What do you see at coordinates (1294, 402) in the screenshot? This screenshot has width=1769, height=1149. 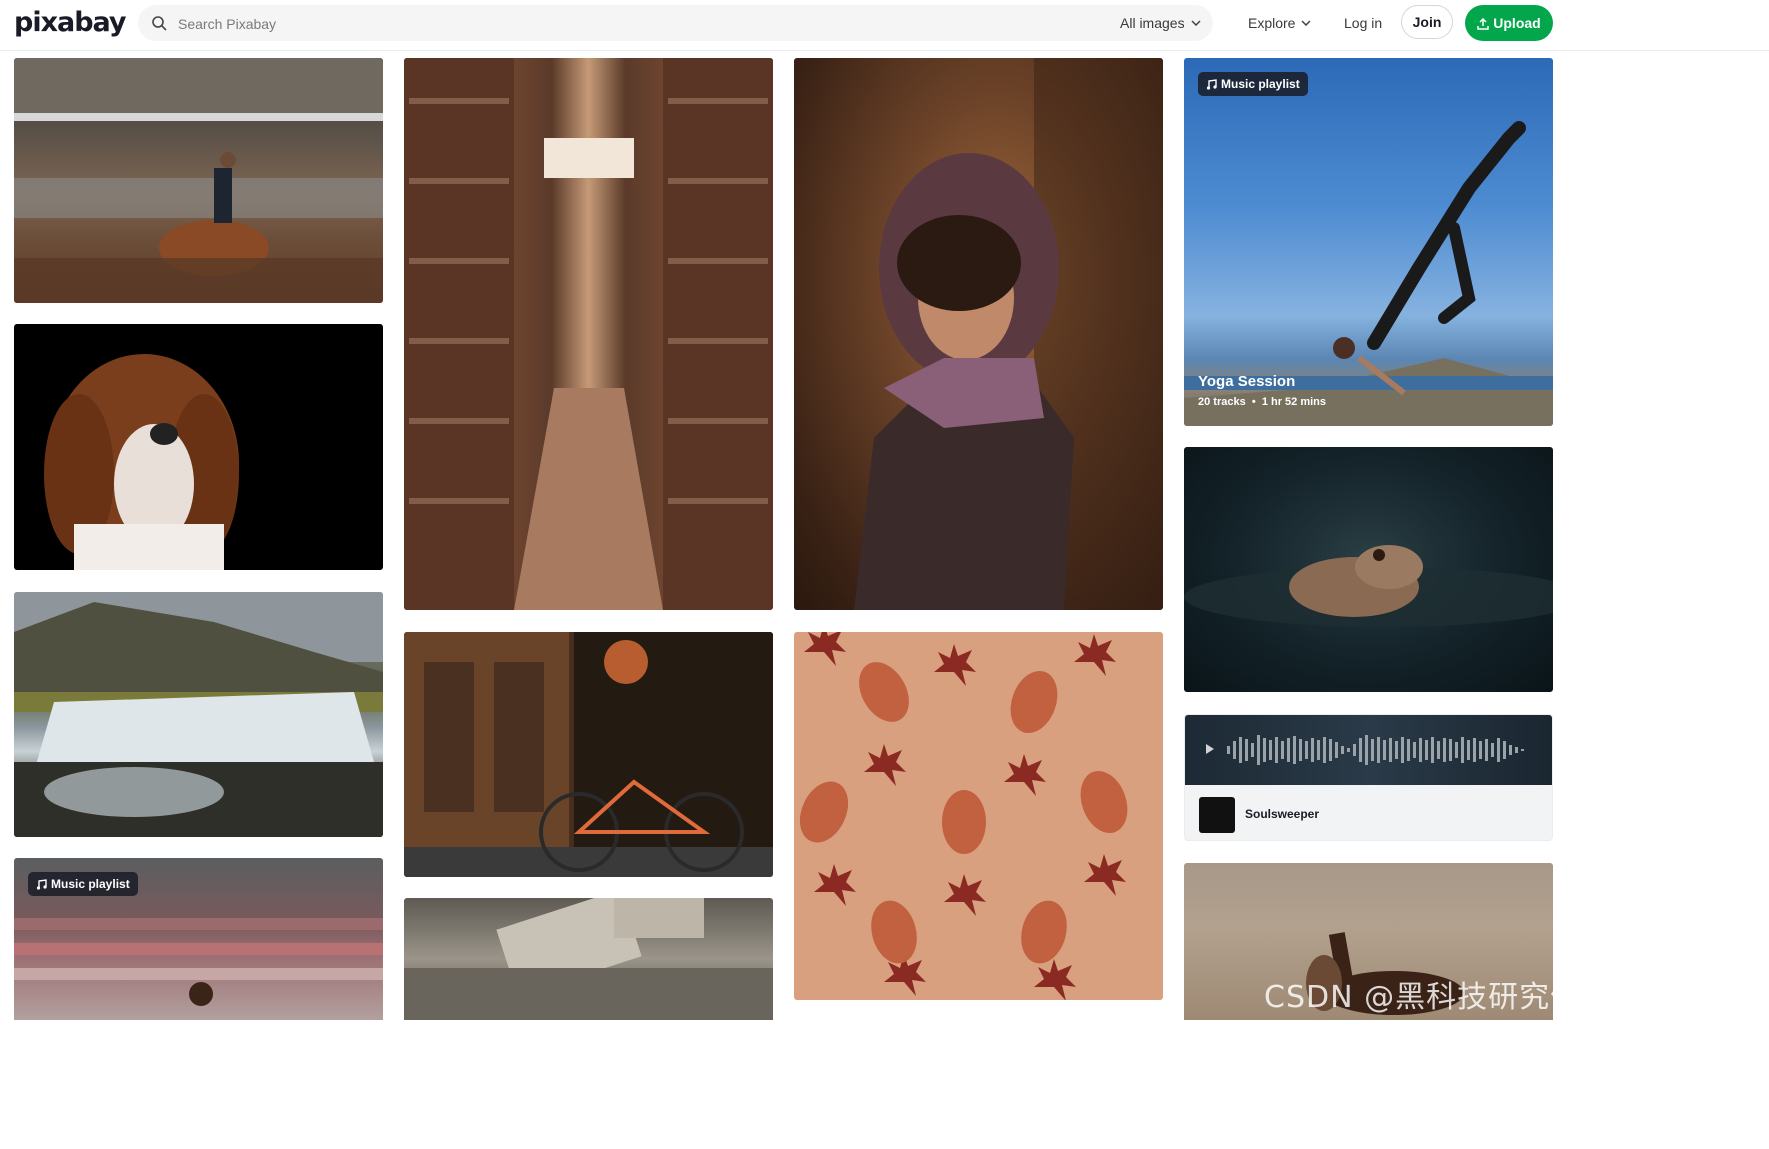 I see `playlist-duration: 1 hr 52 mins` at bounding box center [1294, 402].